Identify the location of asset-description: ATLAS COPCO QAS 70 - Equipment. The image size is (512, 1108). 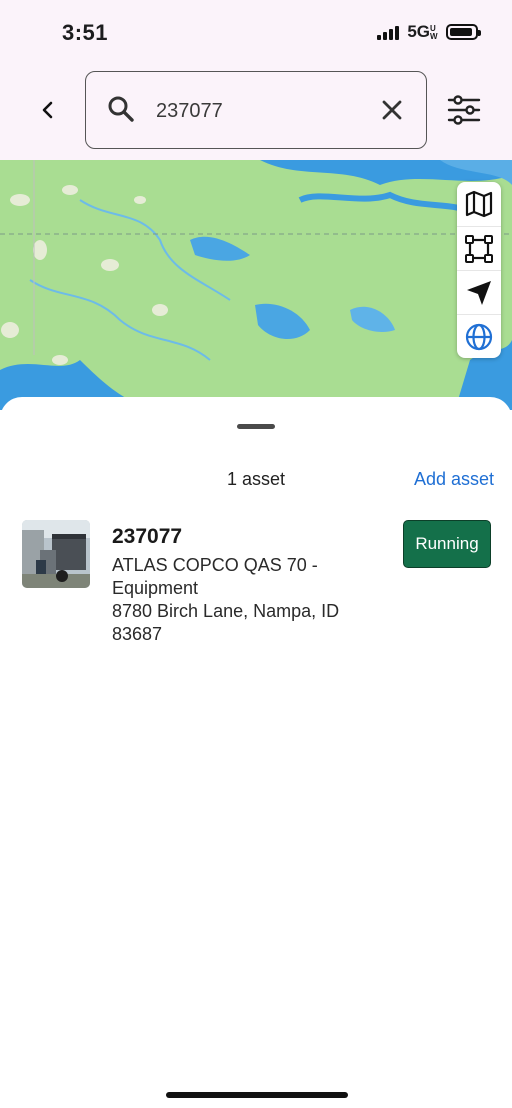
(215, 576).